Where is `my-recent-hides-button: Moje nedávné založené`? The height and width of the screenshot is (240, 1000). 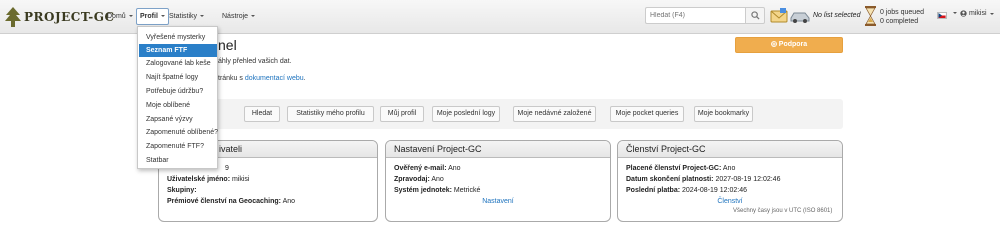 my-recent-hides-button: Moje nedávné založené is located at coordinates (554, 114).